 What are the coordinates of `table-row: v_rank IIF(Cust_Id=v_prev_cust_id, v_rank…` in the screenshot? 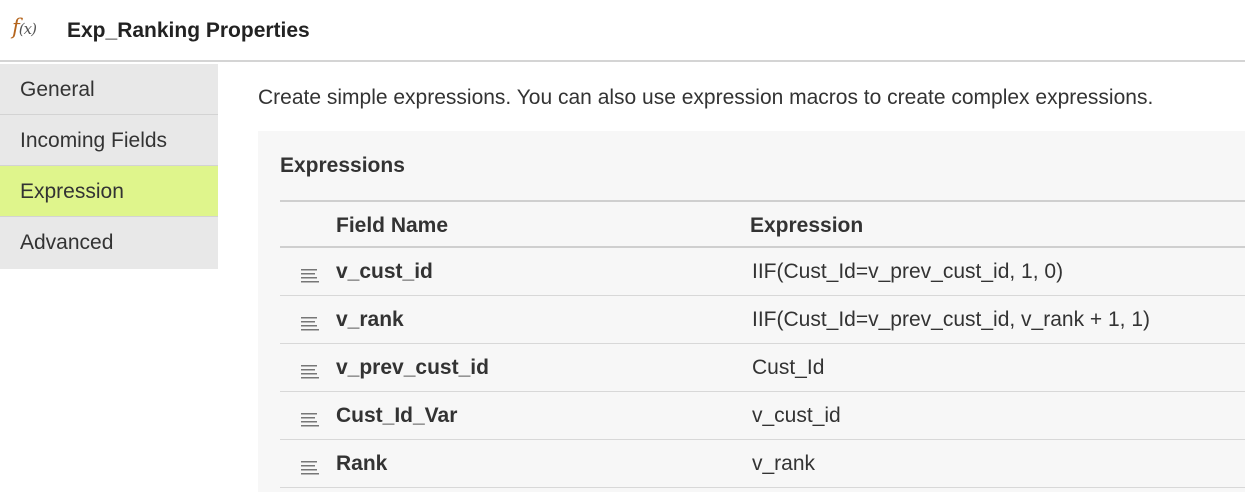 It's located at (762, 320).